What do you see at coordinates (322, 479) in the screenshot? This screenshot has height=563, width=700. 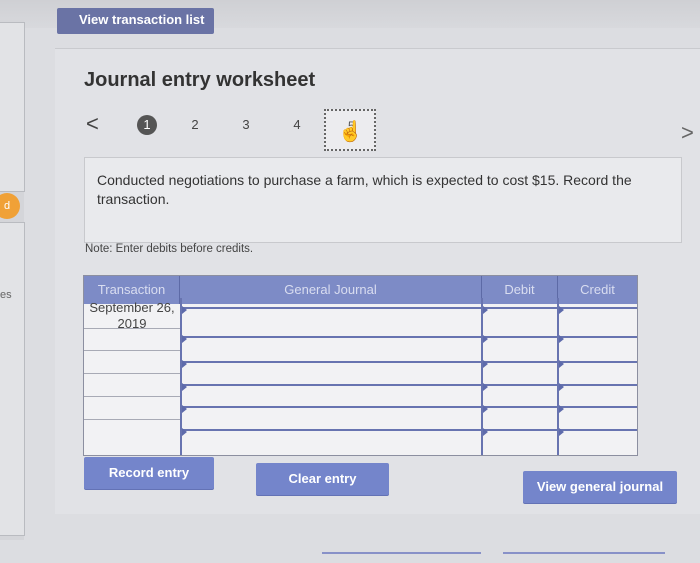 I see `clear-entry-button: Clear entry` at bounding box center [322, 479].